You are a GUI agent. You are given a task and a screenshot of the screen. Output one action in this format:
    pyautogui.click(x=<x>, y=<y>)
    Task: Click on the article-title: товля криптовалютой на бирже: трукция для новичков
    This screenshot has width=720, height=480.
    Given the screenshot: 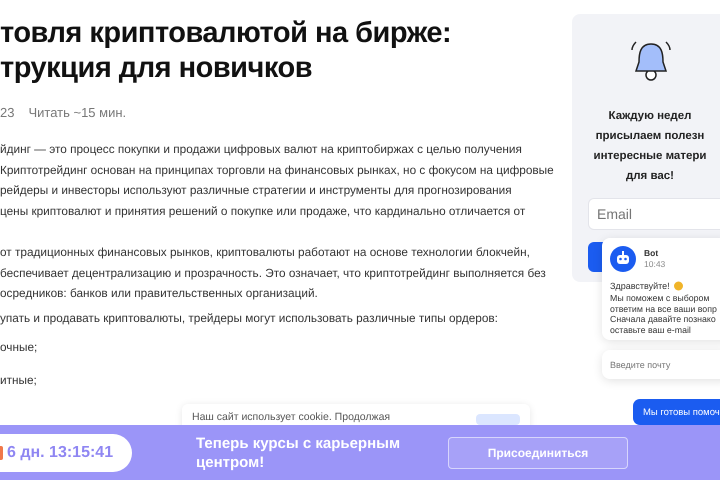 What is the action you would take?
    pyautogui.click(x=226, y=51)
    